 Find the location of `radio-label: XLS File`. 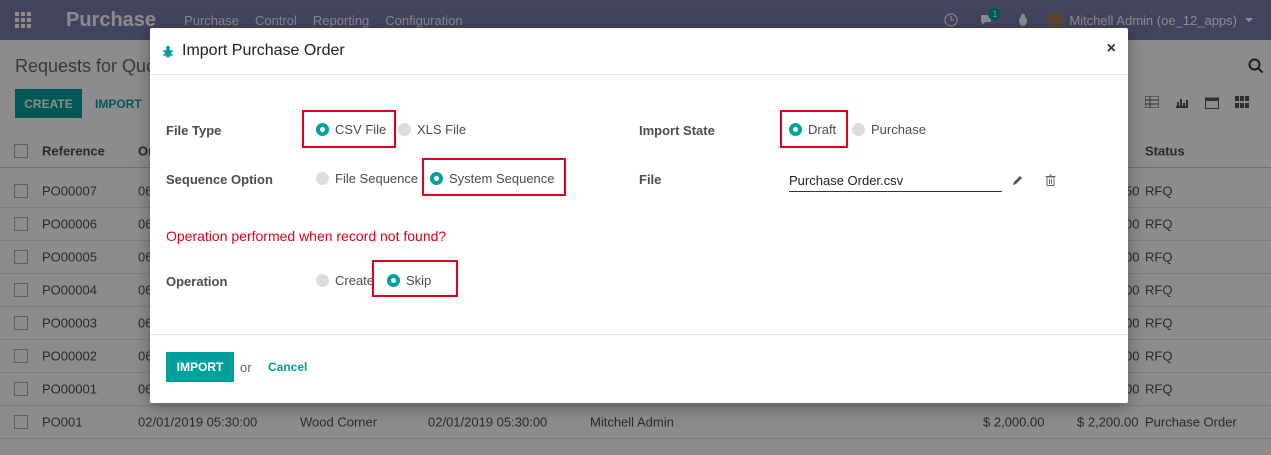

radio-label: XLS File is located at coordinates (442, 129).